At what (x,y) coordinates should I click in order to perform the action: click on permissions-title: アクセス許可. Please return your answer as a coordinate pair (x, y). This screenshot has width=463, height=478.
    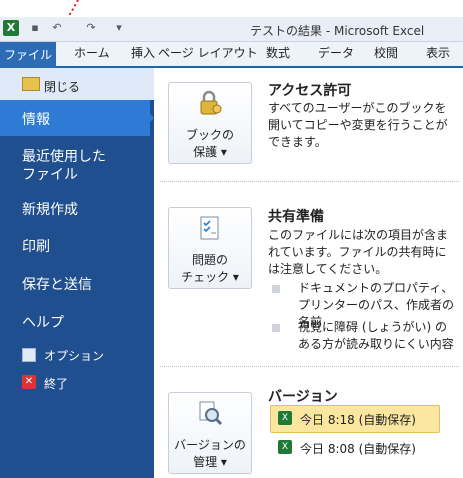
    Looking at the image, I should click on (310, 91).